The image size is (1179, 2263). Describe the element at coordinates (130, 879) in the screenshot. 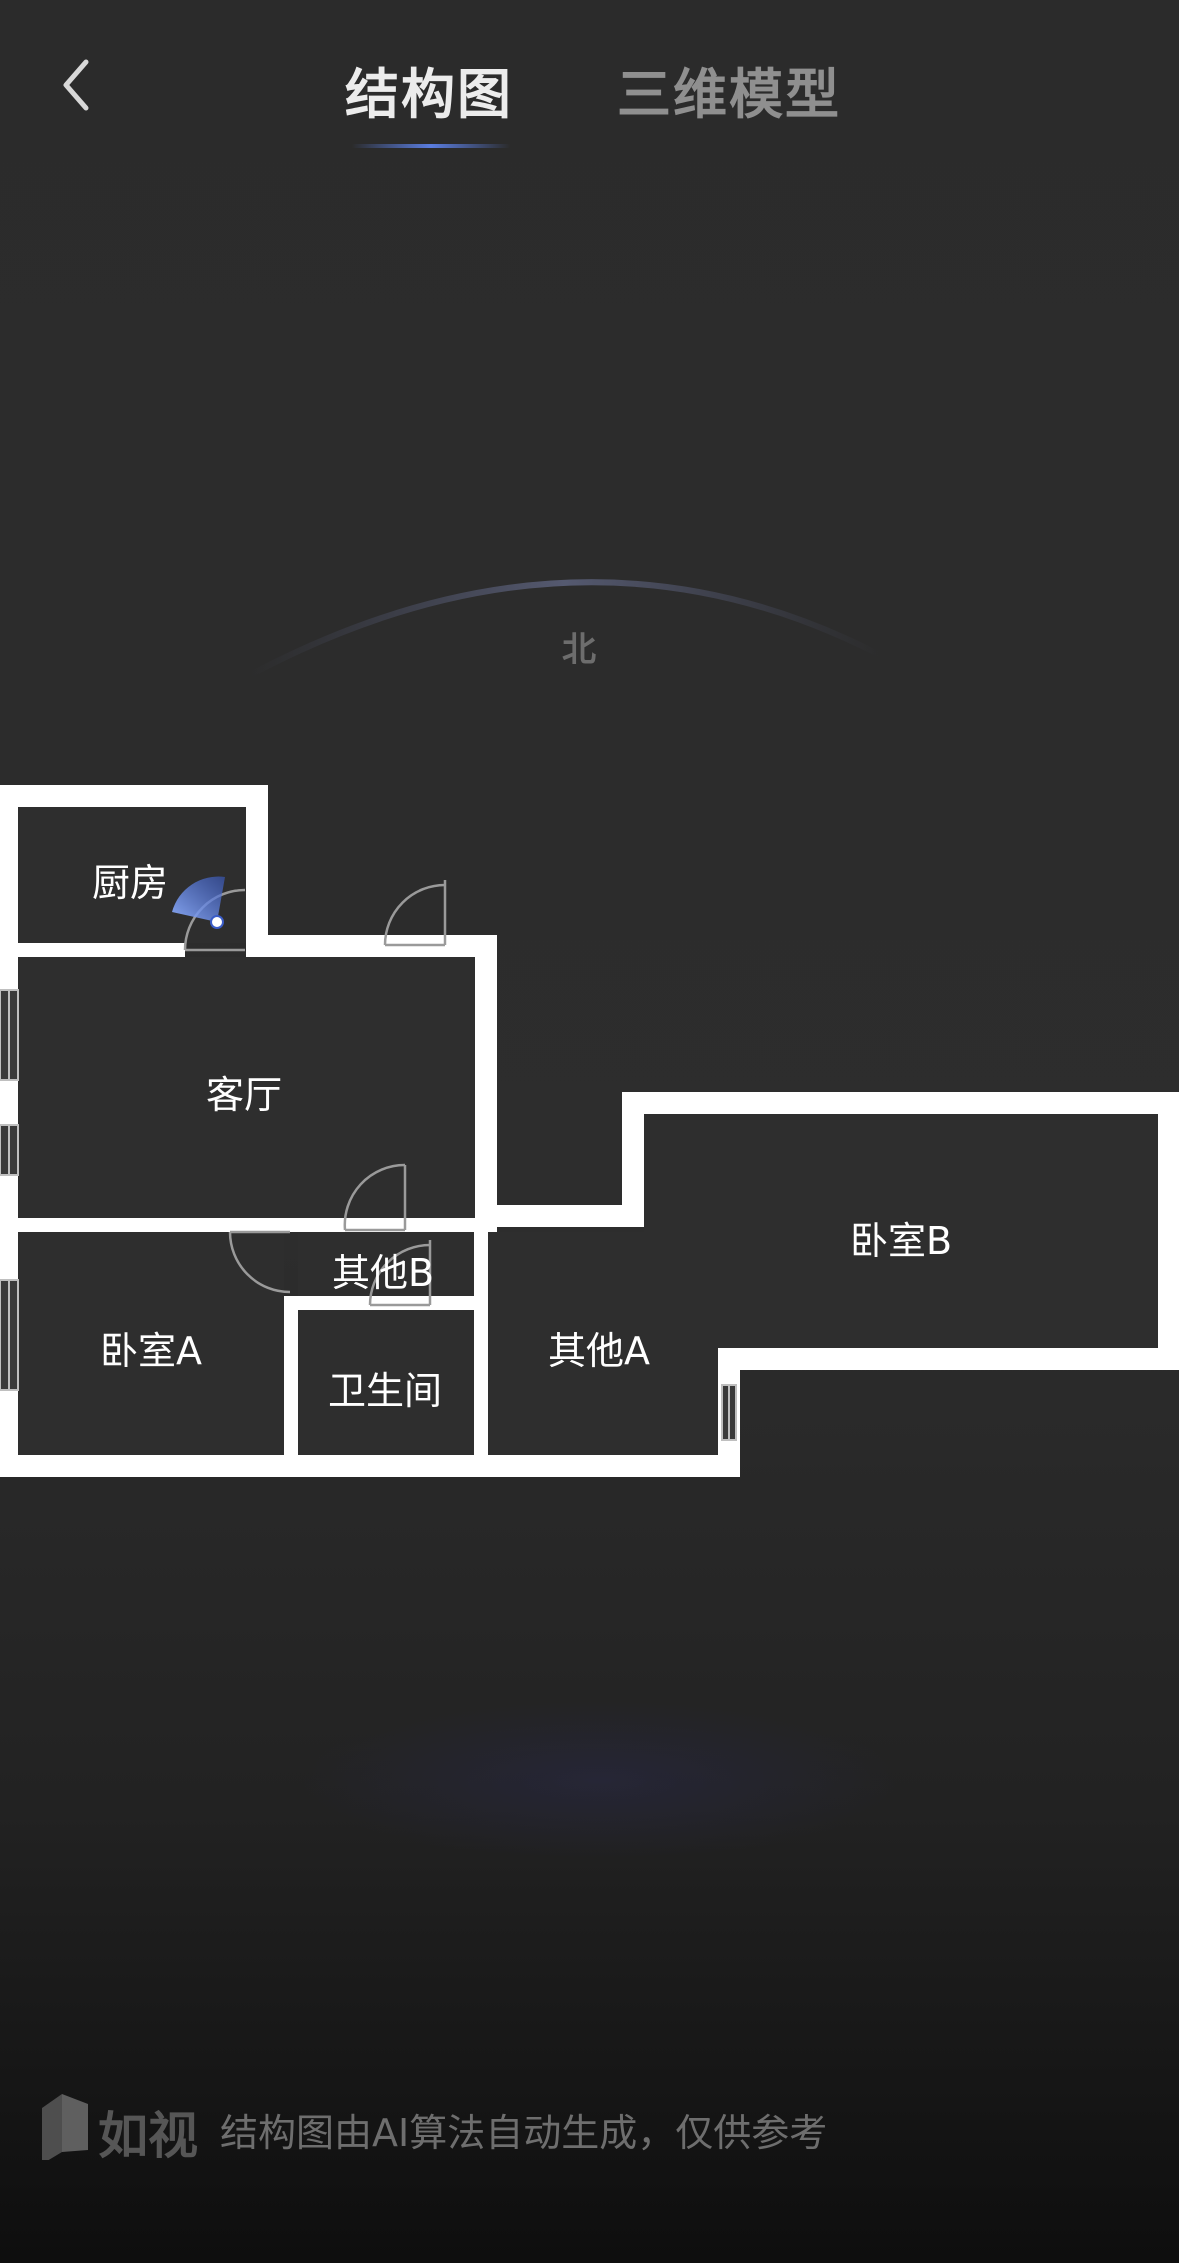

I see `room-label-kitchen: 厨房` at that location.